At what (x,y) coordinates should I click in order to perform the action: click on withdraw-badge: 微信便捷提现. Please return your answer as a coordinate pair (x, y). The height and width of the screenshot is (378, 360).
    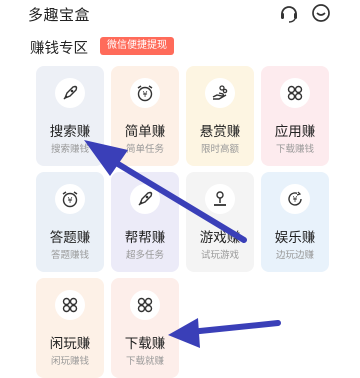
    Looking at the image, I should click on (137, 46).